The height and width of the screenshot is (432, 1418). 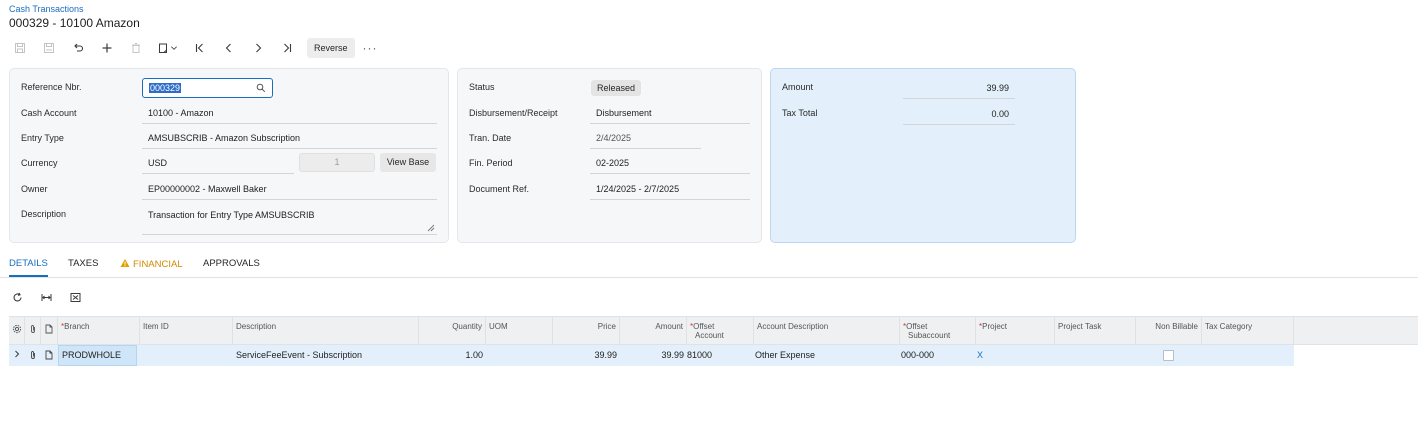 I want to click on warning-icon, so click(x=125, y=263).